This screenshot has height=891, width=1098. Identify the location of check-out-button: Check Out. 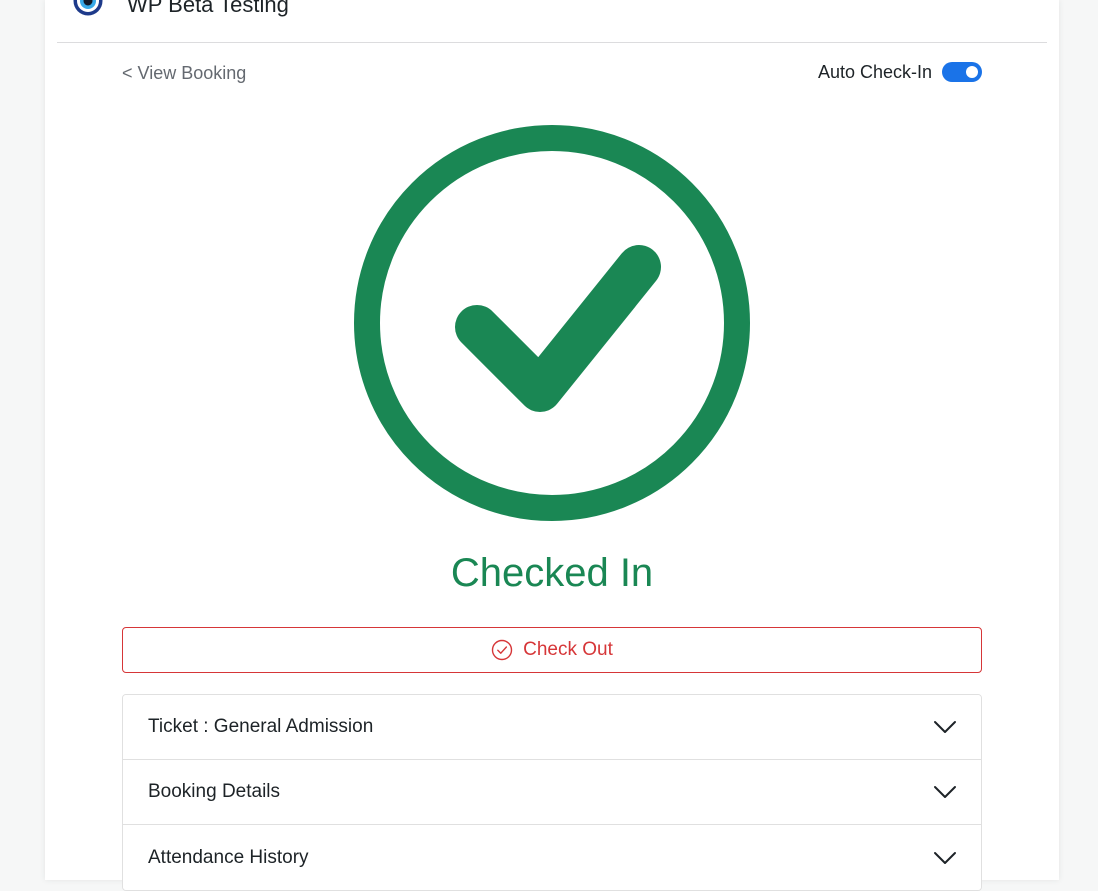
(552, 650).